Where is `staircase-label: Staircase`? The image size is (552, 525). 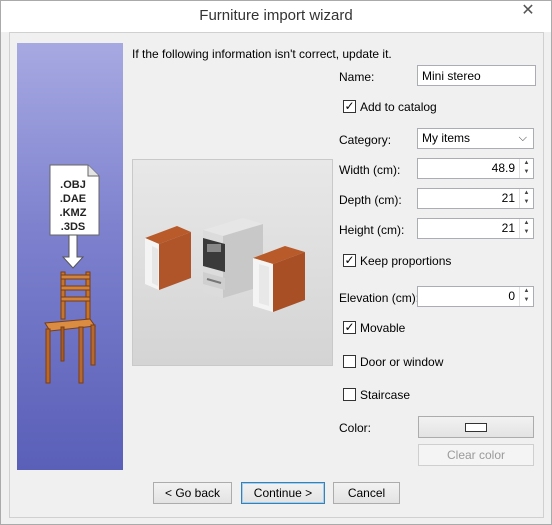
staircase-label: Staircase is located at coordinates (385, 395).